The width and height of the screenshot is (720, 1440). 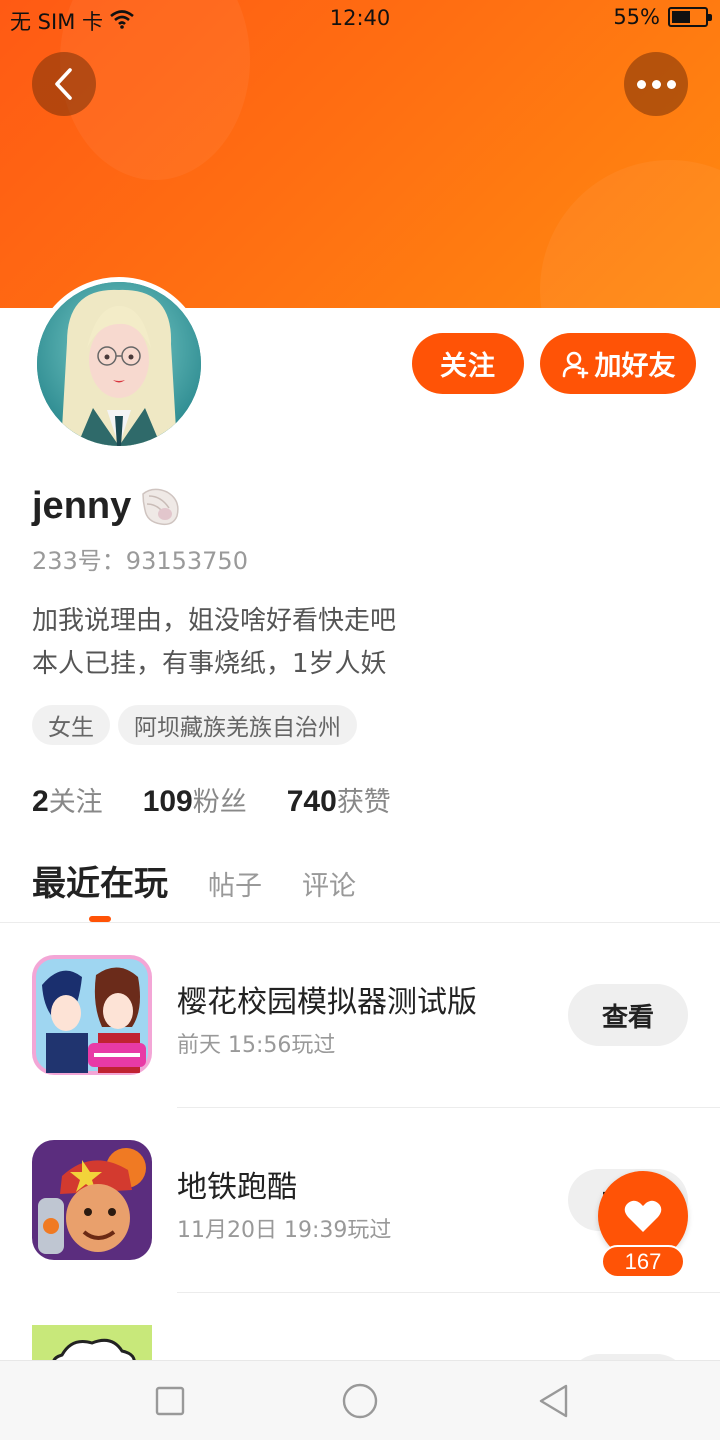 What do you see at coordinates (100, 880) in the screenshot?
I see `tab-recently-played: 最近在玩` at bounding box center [100, 880].